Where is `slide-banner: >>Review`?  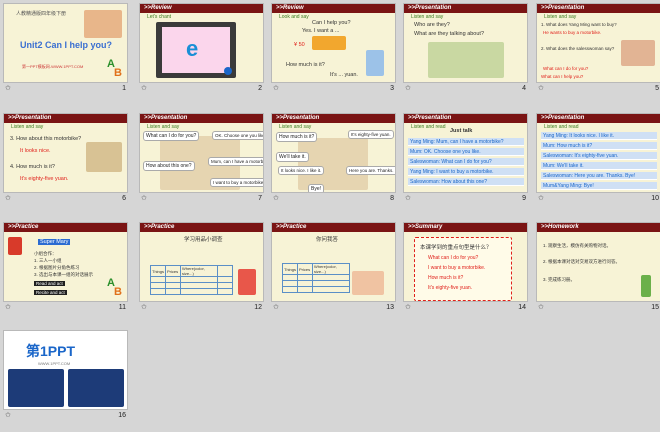
slide-banner: >>Review is located at coordinates (201, 8).